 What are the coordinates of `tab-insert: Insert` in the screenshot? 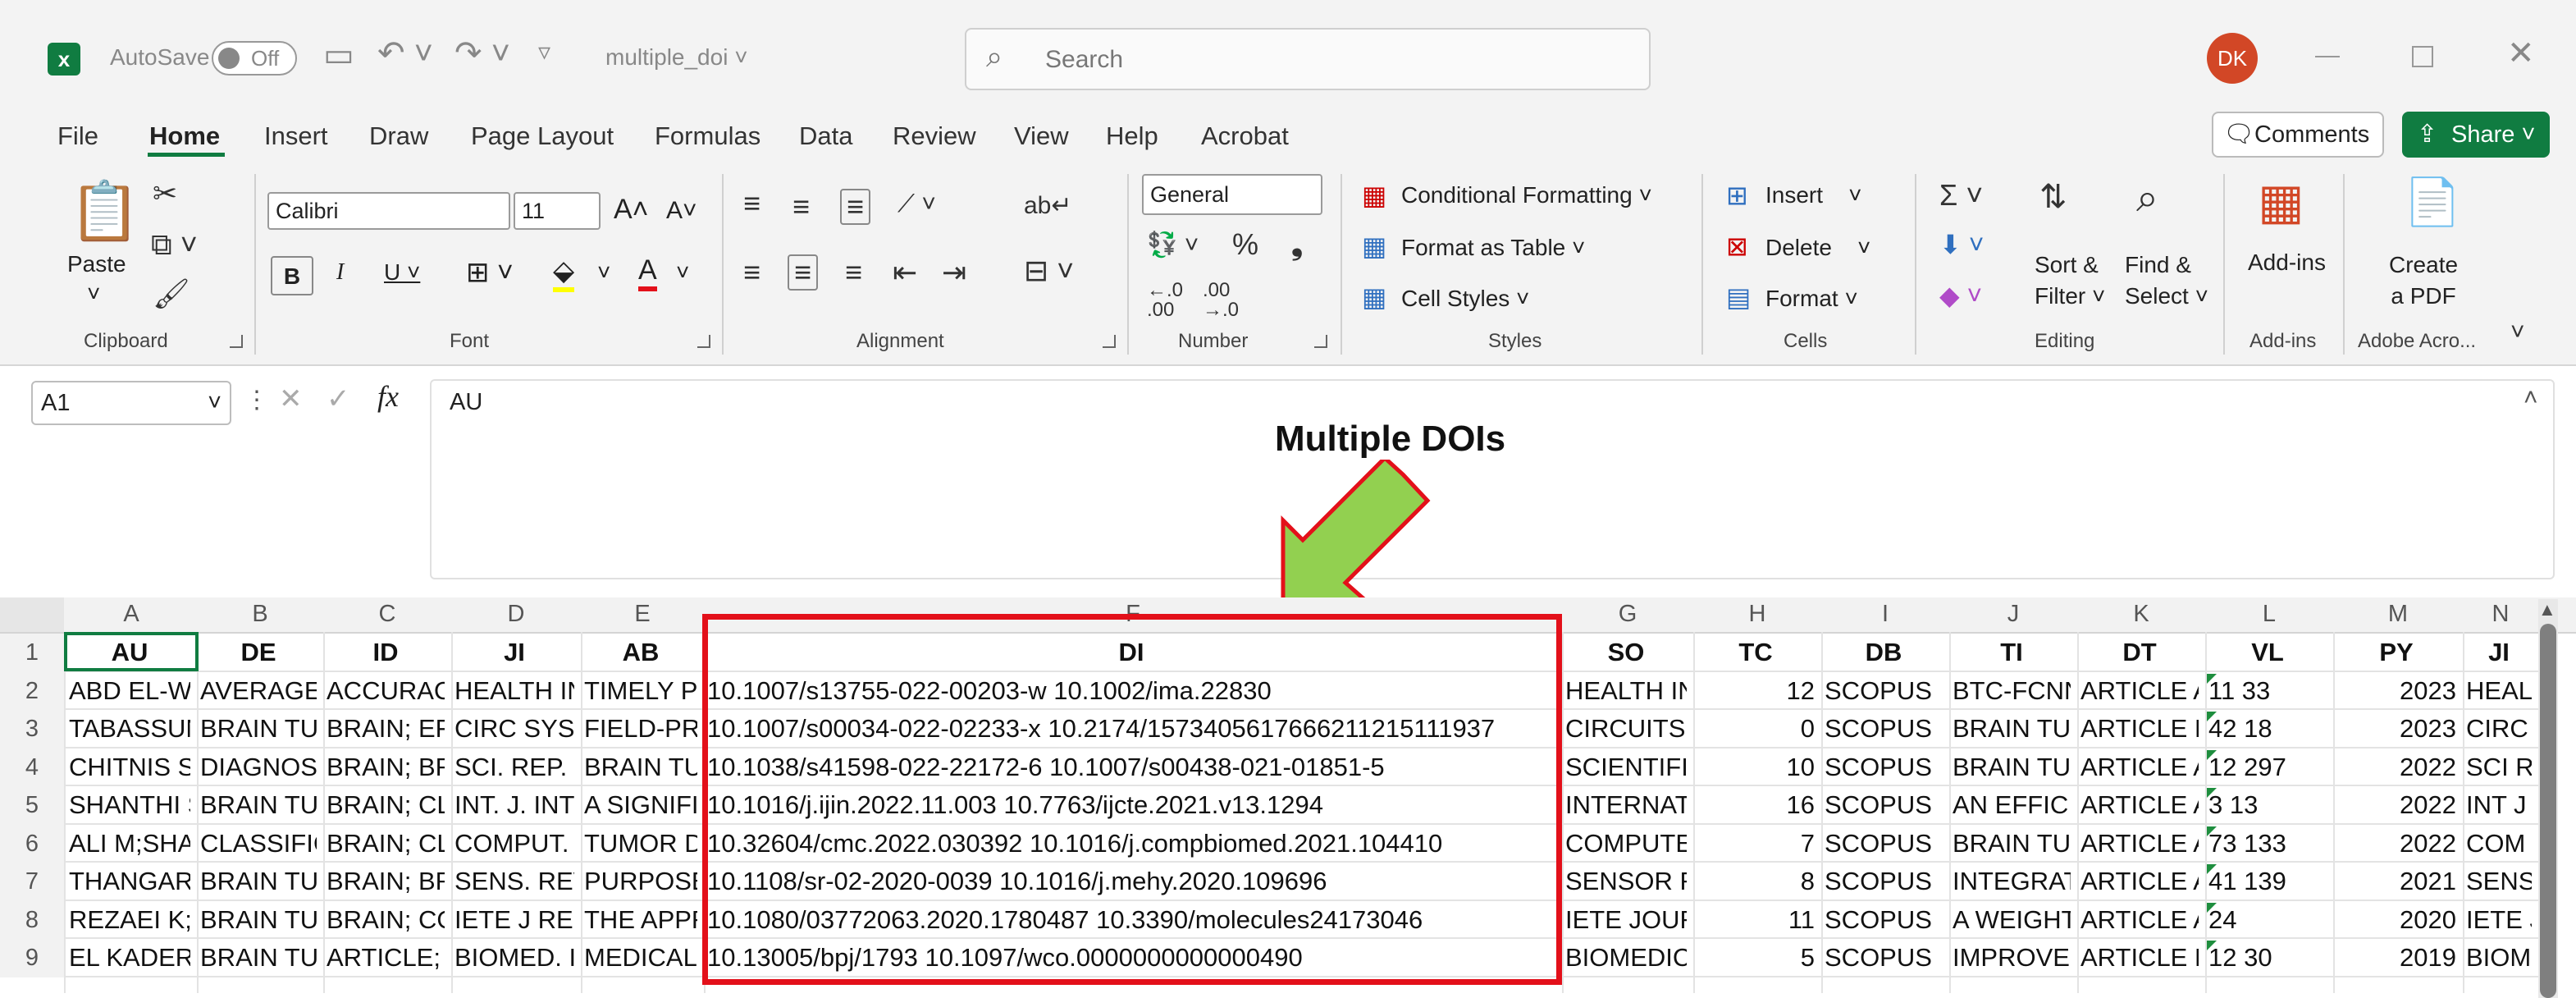 It's located at (296, 136).